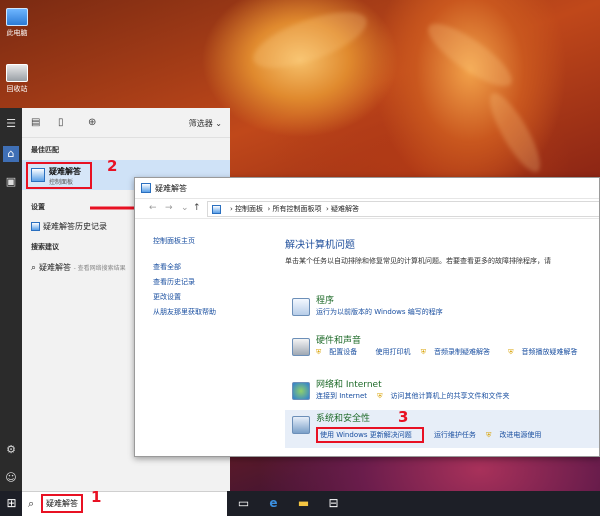 The image size is (600, 516). I want to click on category-link: 连接到 Internet, so click(341, 396).